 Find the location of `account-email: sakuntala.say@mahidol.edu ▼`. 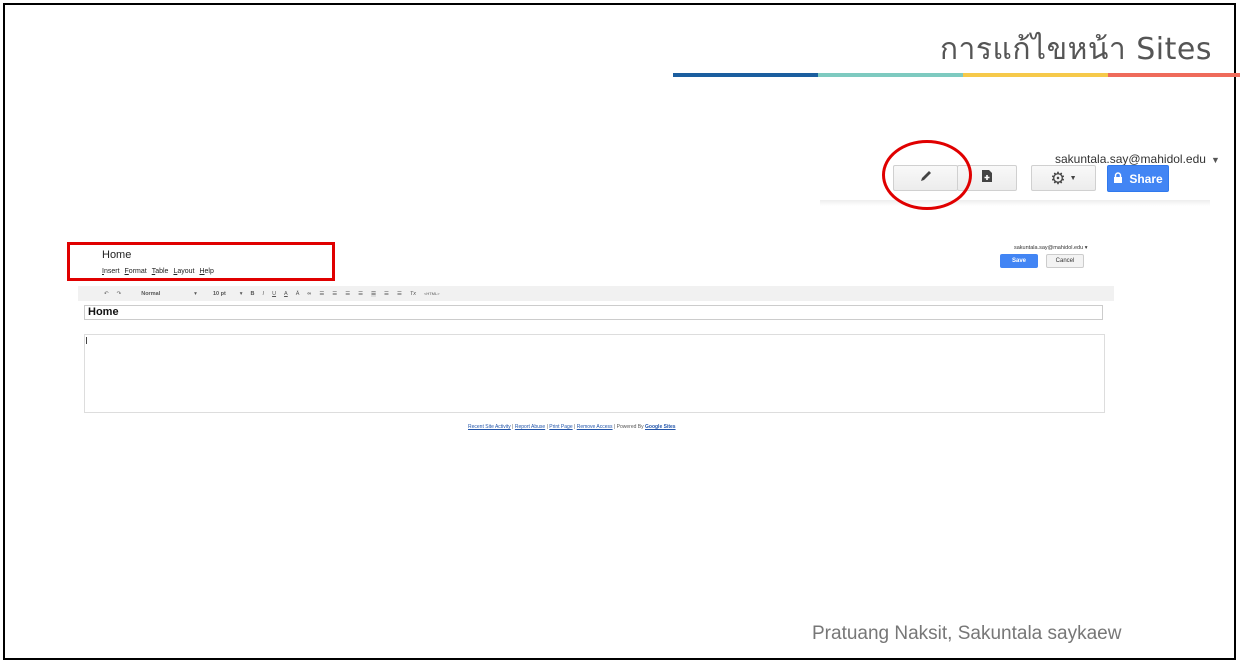

account-email: sakuntala.say@mahidol.edu ▼ is located at coordinates (1137, 159).